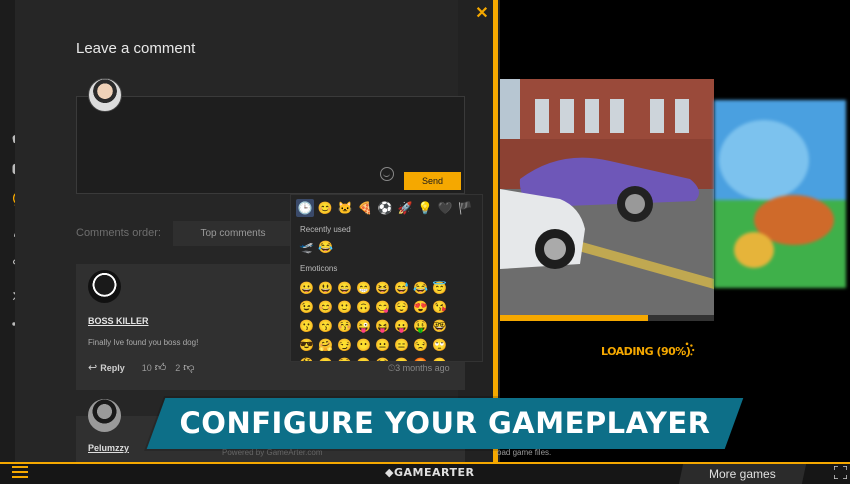  I want to click on more-games-button: More games, so click(742, 474).